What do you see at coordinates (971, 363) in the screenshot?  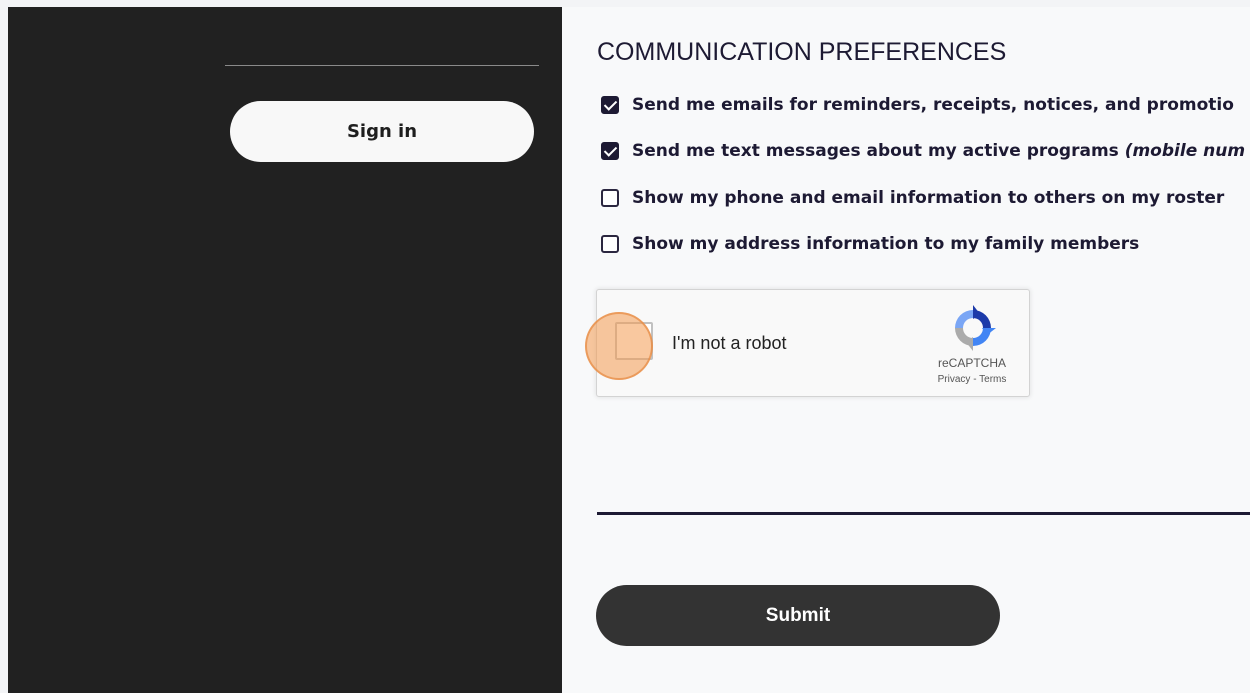 I see `recaptcha-brand: reCAPTCHA` at bounding box center [971, 363].